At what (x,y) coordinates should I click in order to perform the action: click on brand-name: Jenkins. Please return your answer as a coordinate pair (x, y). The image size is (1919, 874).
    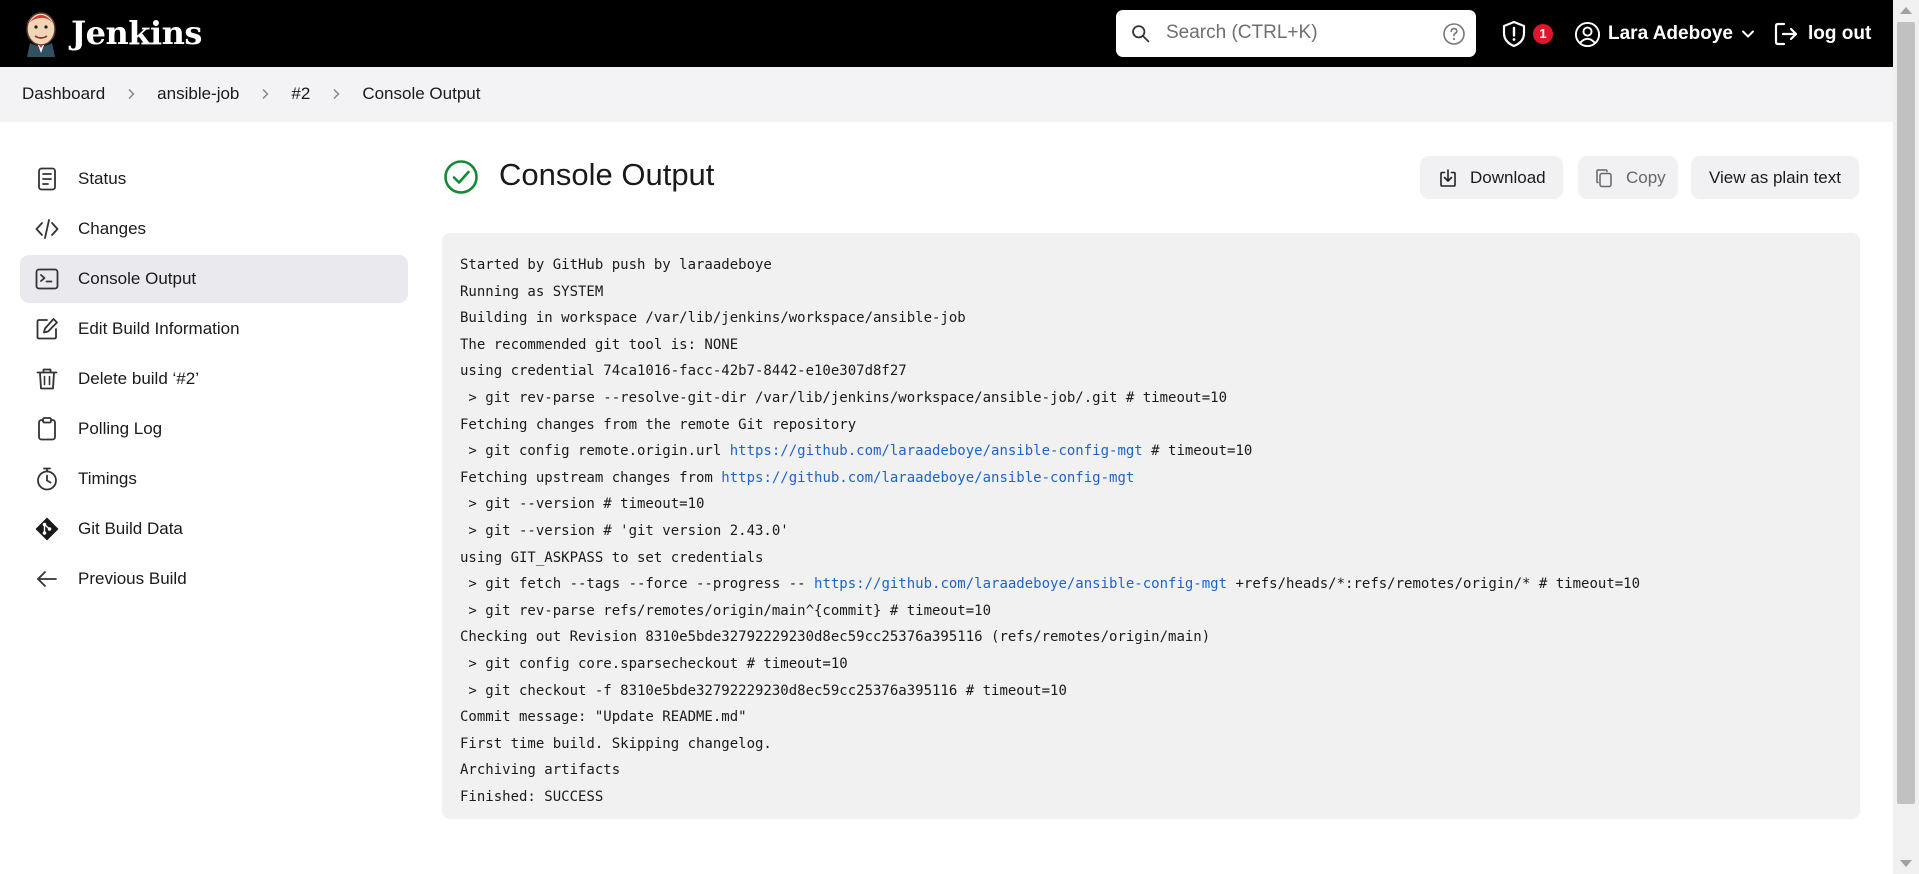
    Looking at the image, I should click on (136, 33).